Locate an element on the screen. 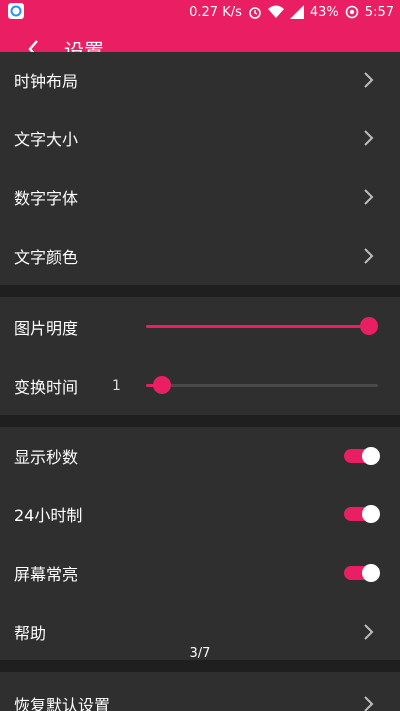 The image size is (400, 711). row-text-color: 文字颜色 is located at coordinates (200, 255).